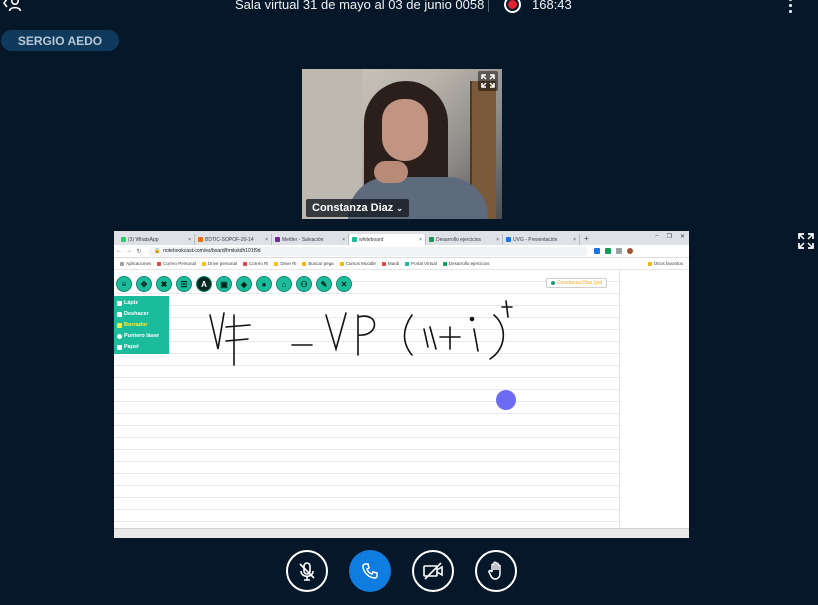 Image resolution: width=818 pixels, height=605 pixels. I want to click on bookmark: Drive Ri, so click(285, 263).